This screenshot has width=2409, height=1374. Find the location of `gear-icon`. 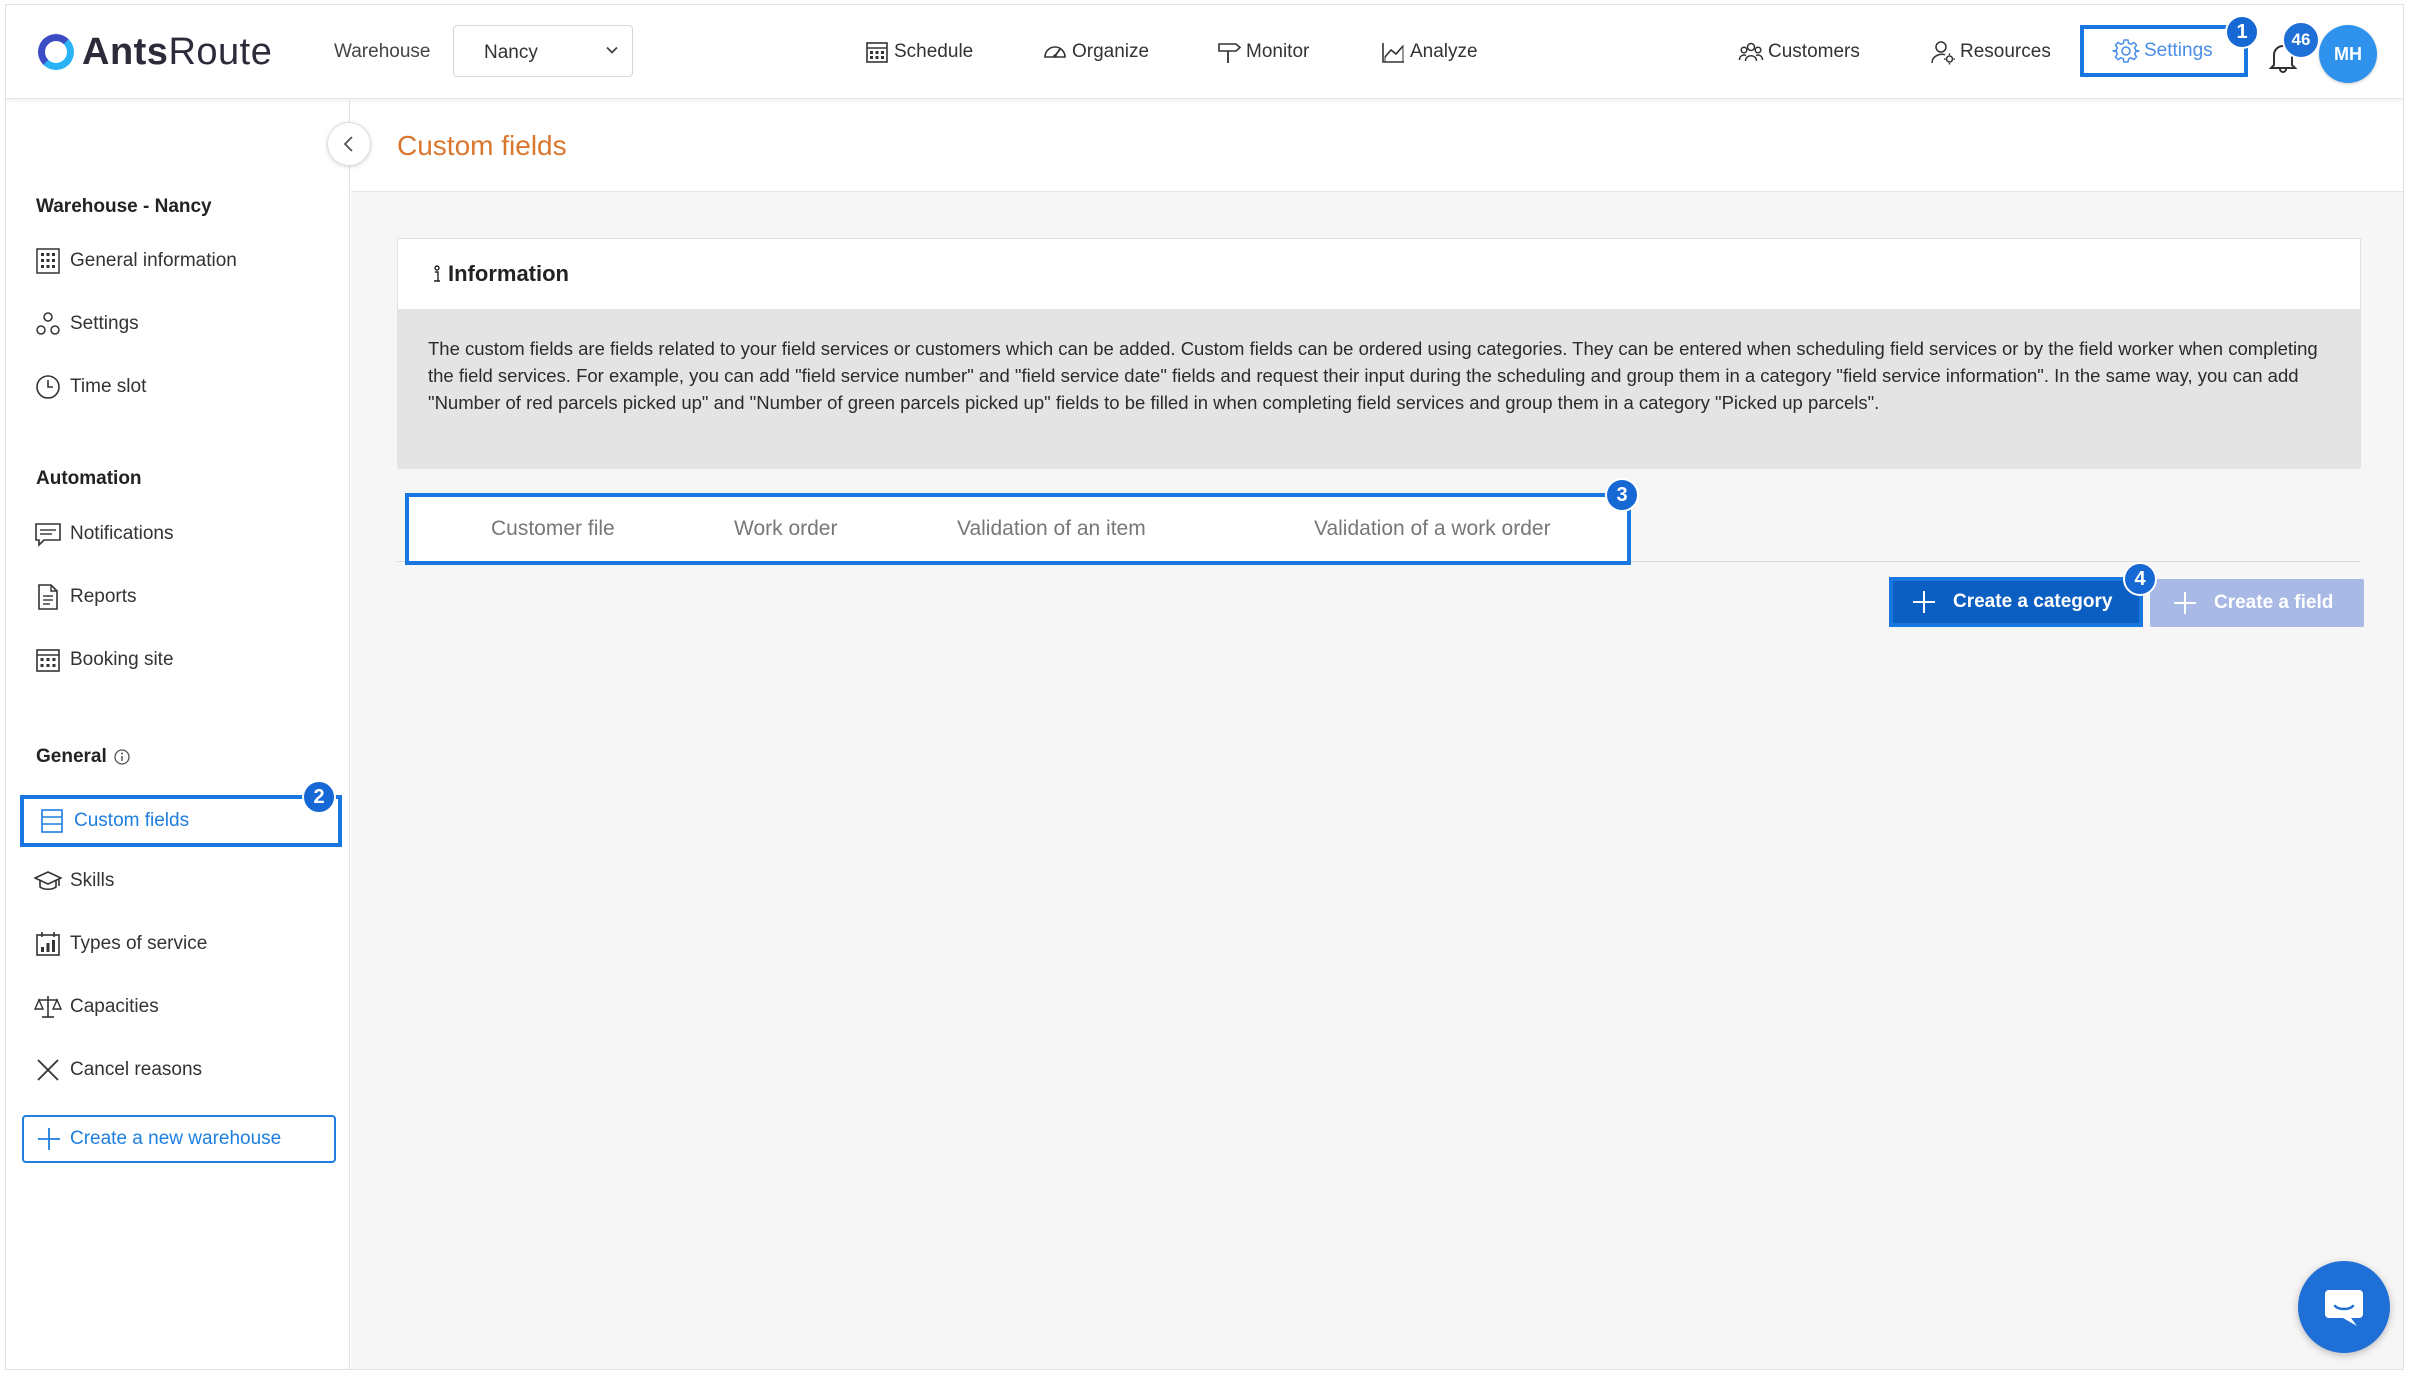

gear-icon is located at coordinates (2126, 51).